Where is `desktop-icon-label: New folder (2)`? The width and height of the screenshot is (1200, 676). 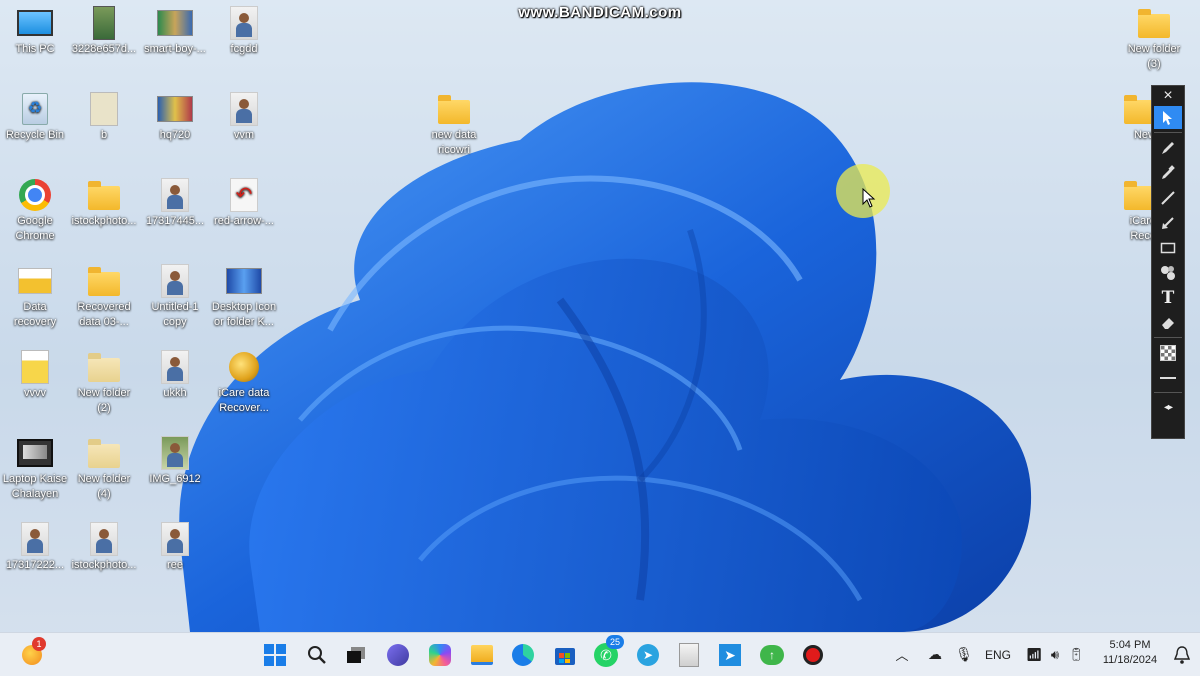
desktop-icon-label: New folder (2) is located at coordinates (104, 400).